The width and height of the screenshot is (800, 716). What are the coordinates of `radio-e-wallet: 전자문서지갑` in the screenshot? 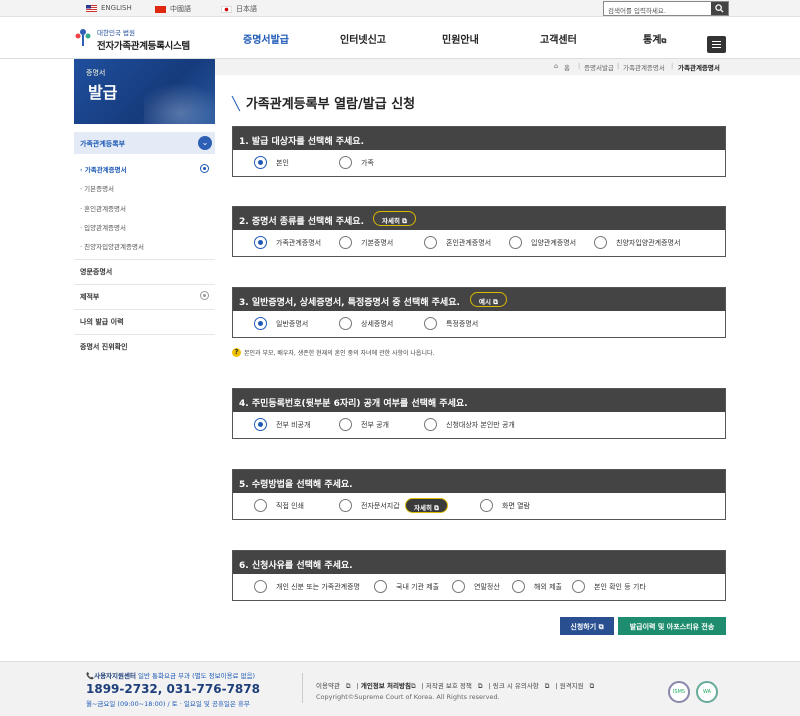 It's located at (369, 505).